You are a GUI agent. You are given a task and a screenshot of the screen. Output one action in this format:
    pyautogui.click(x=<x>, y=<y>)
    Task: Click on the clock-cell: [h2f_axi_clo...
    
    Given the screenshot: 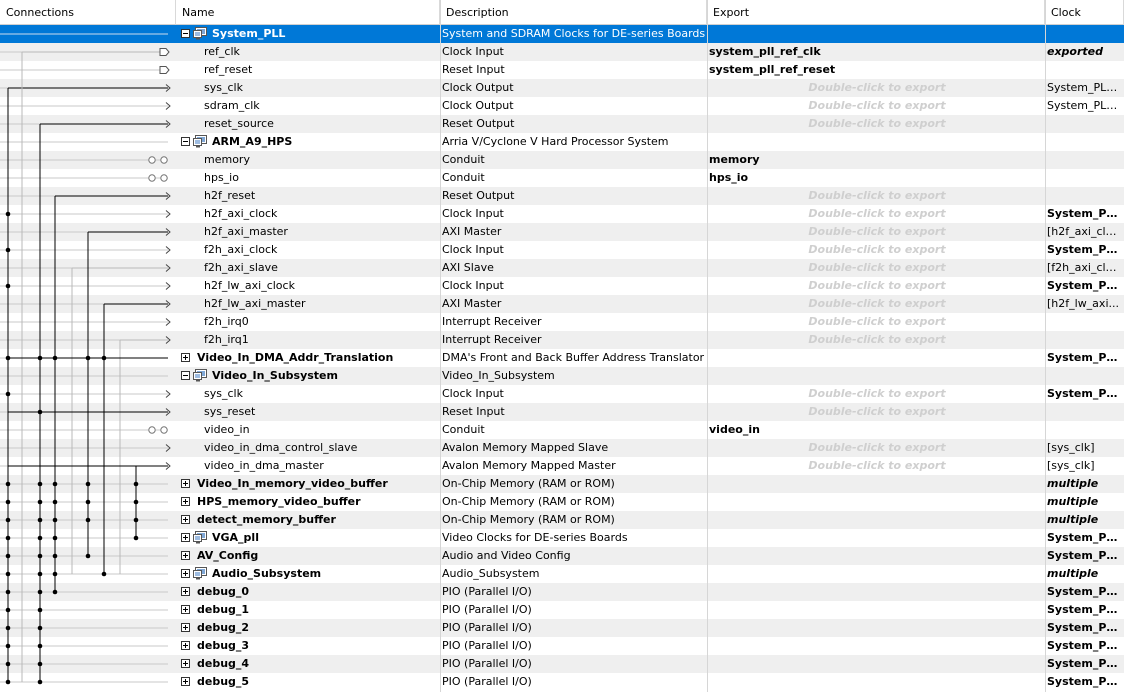 What is the action you would take?
    pyautogui.click(x=1084, y=232)
    